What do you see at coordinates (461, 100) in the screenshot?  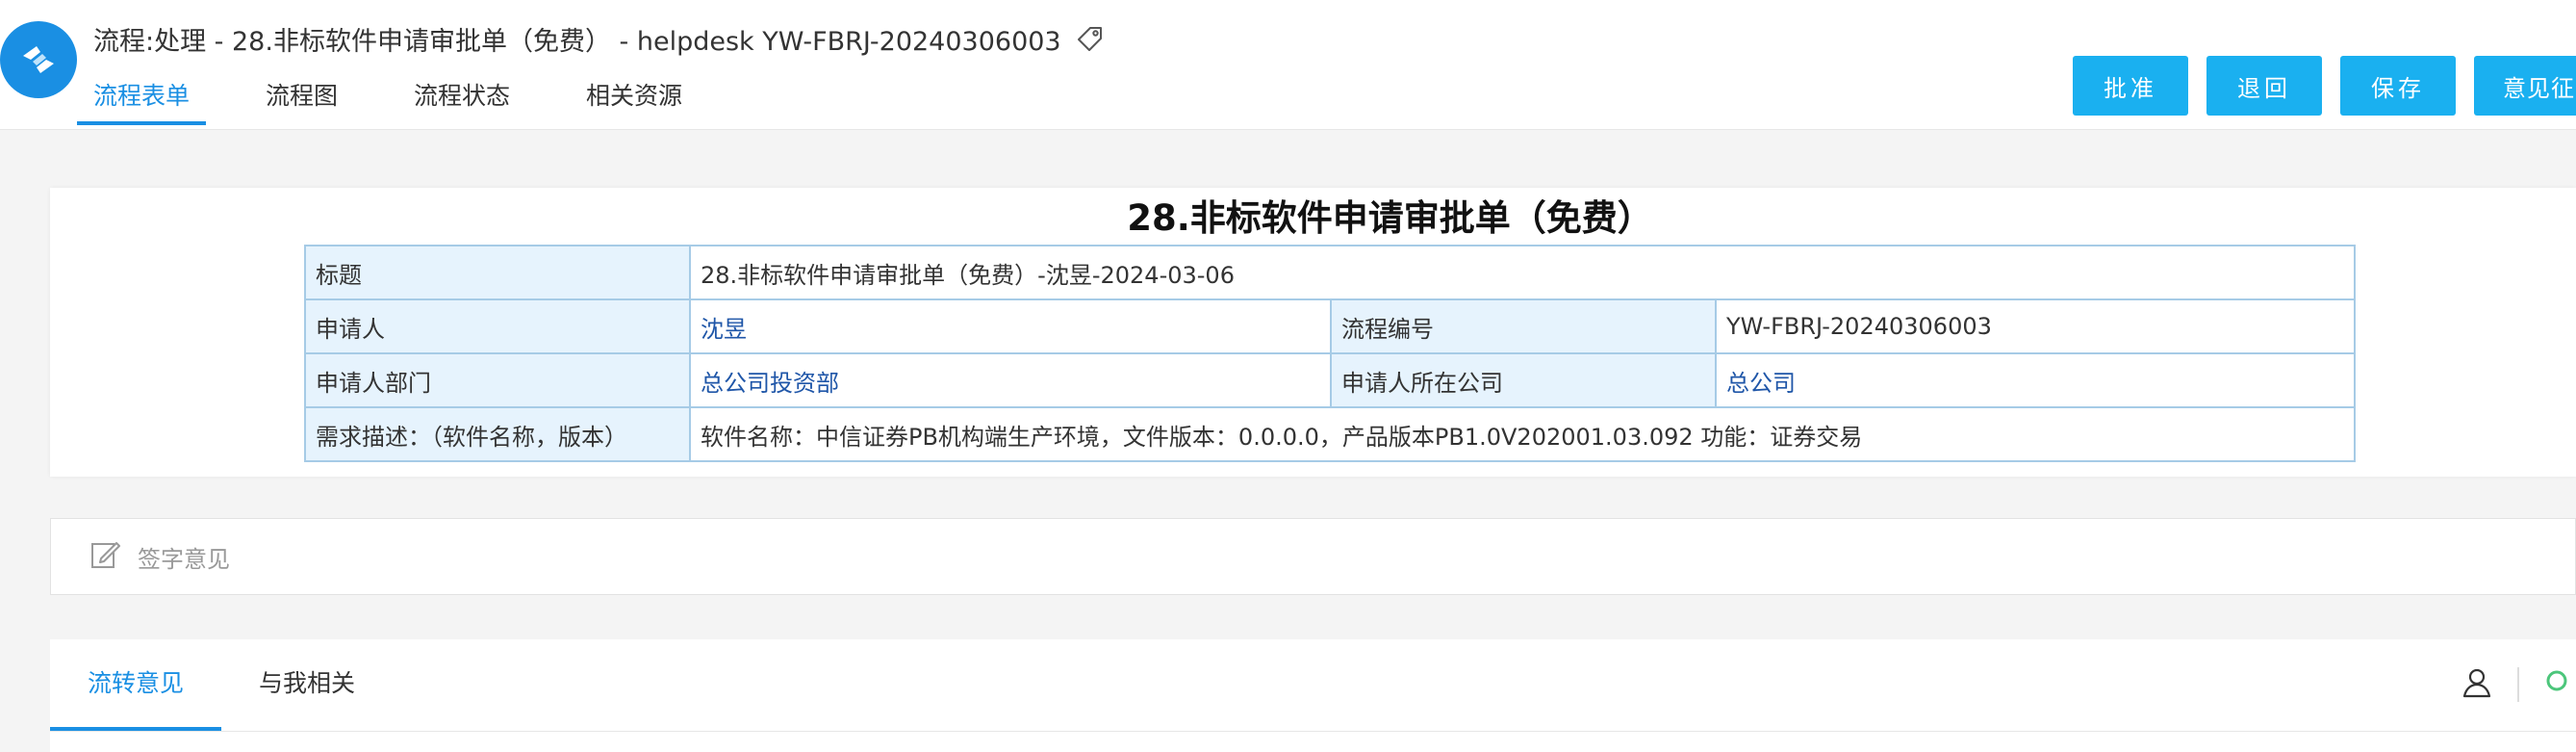 I see `tab-flow-status: 流程状态` at bounding box center [461, 100].